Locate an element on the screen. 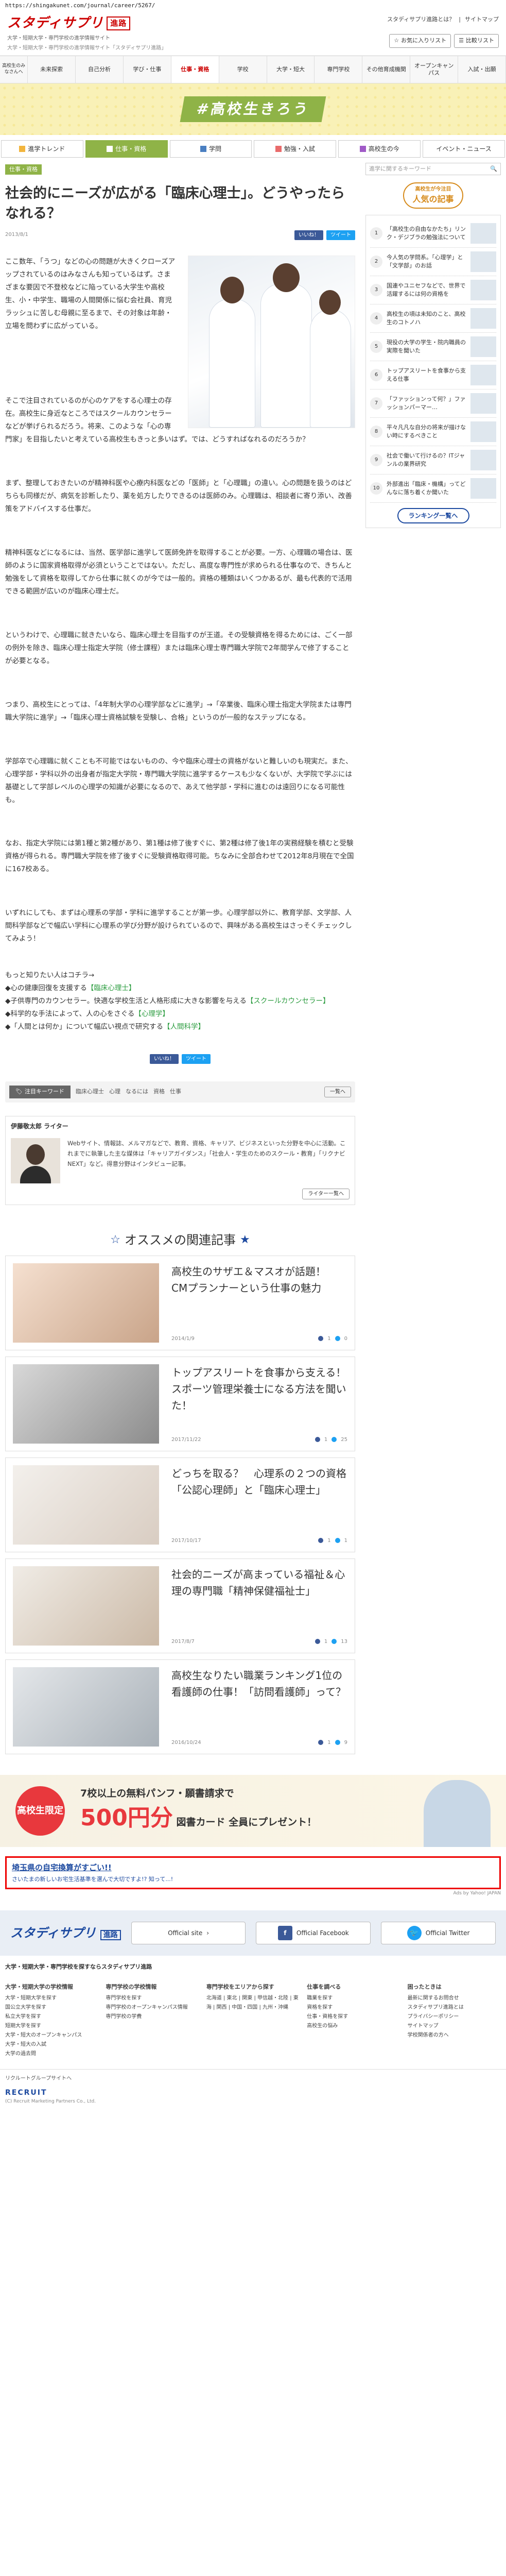 This screenshot has height=2576, width=506. footer-col-title: 困ったときは is located at coordinates (425, 1986).